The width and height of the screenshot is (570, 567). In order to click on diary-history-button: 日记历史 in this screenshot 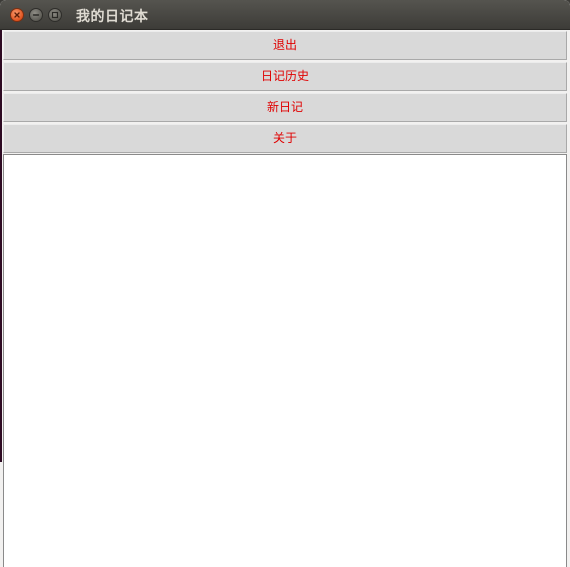, I will do `click(285, 76)`.